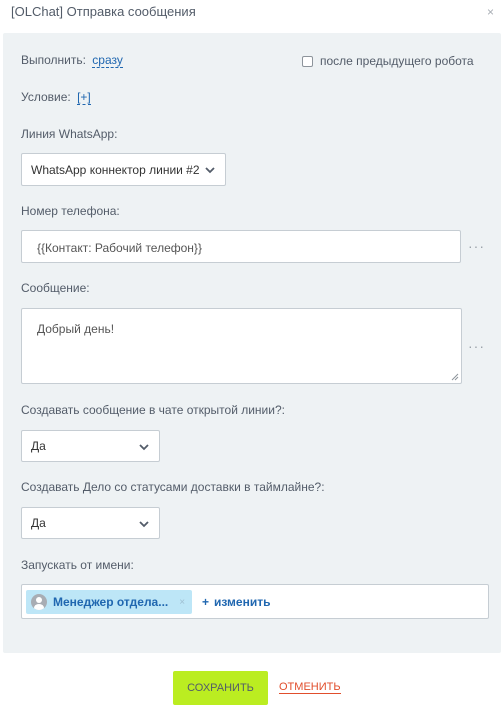 The height and width of the screenshot is (718, 501). I want to click on whatsapp-line-select: WhatsApp коннектор линии #2, so click(123, 169).